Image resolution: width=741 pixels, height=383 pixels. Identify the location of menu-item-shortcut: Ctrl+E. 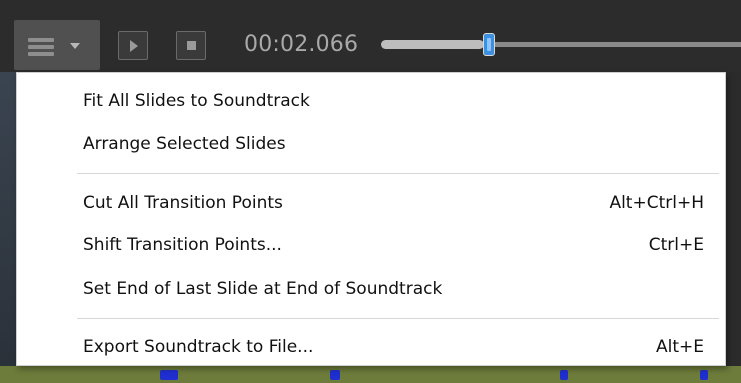
(676, 245).